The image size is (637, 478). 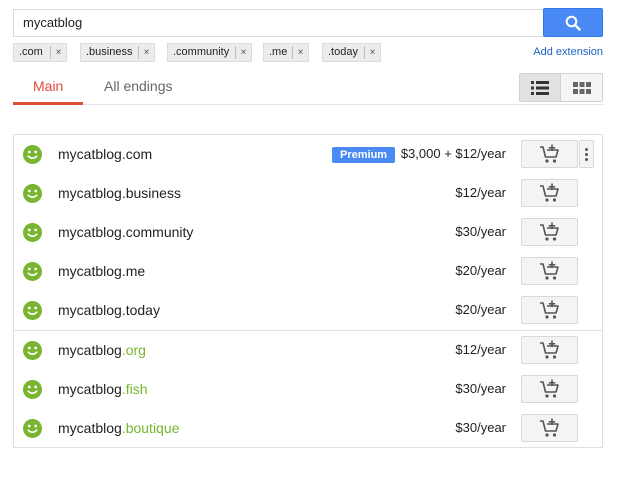 I want to click on domain-tld: .boutique, so click(x=150, y=428).